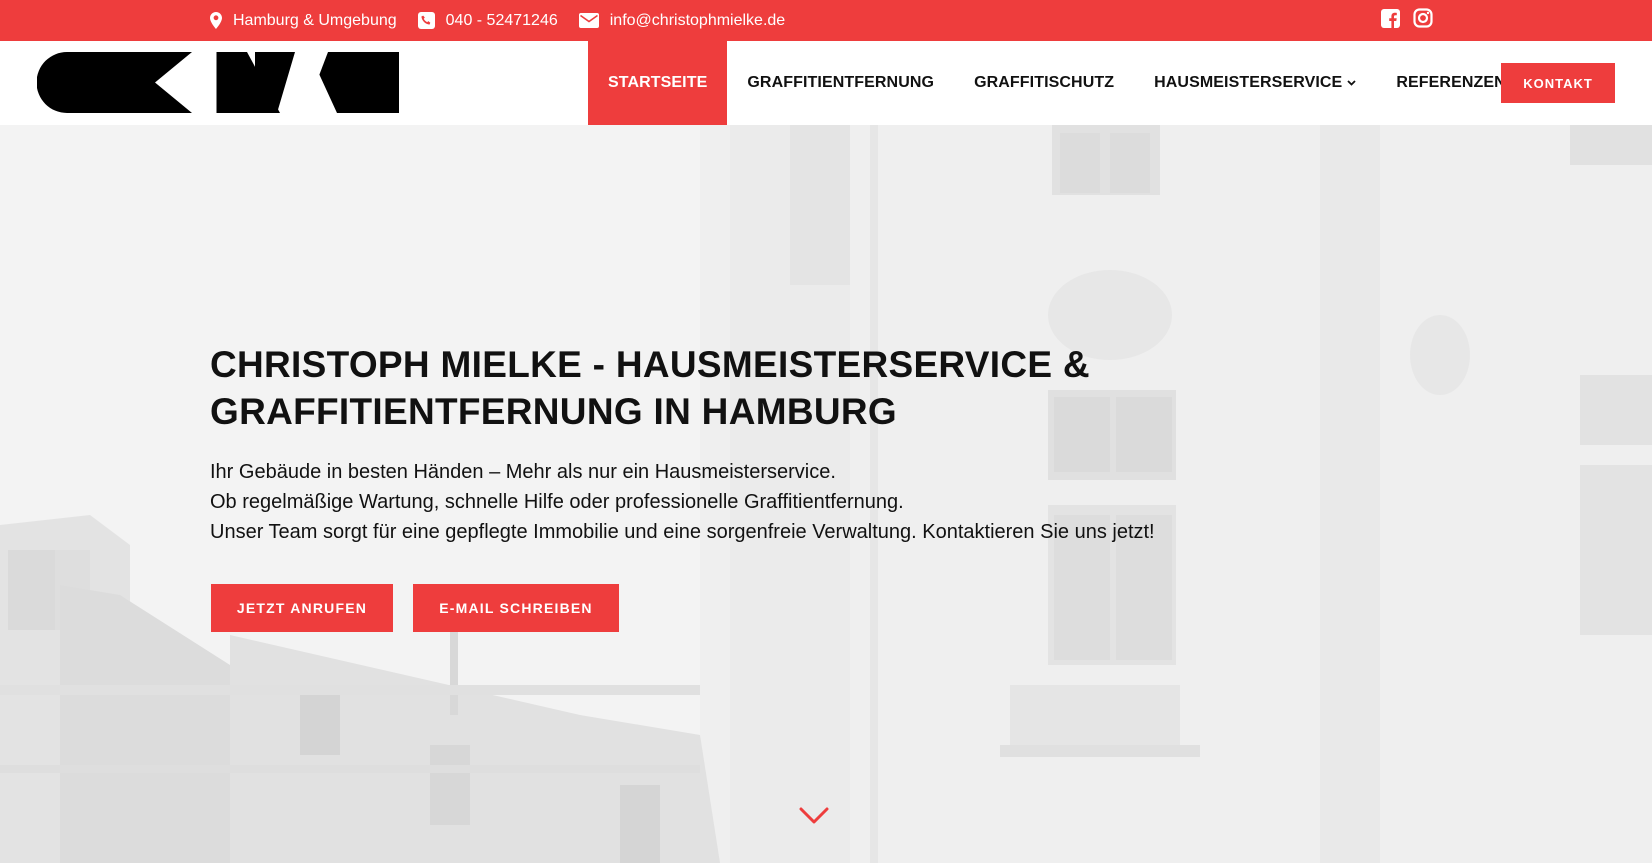 The image size is (1652, 863). What do you see at coordinates (1351, 83) in the screenshot?
I see `chevron-down-icon` at bounding box center [1351, 83].